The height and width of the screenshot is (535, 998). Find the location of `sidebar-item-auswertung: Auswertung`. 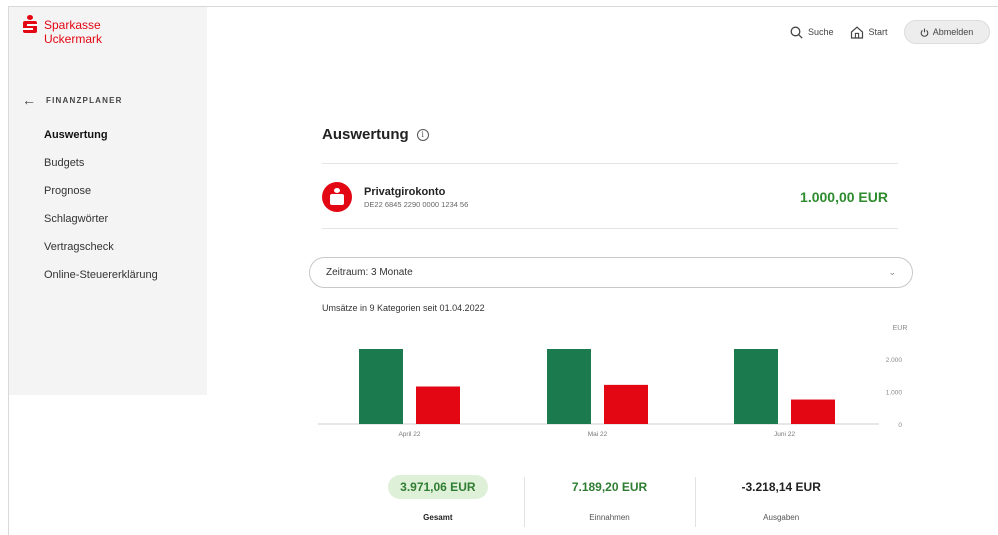

sidebar-item-auswertung: Auswertung is located at coordinates (101, 143).